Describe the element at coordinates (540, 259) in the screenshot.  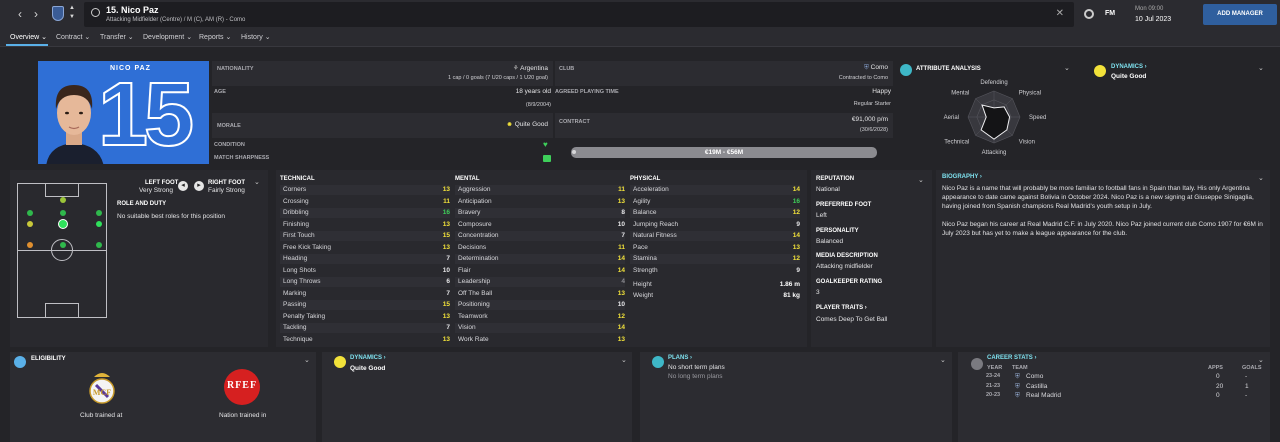
I see `mental-row: Determination 14` at that location.